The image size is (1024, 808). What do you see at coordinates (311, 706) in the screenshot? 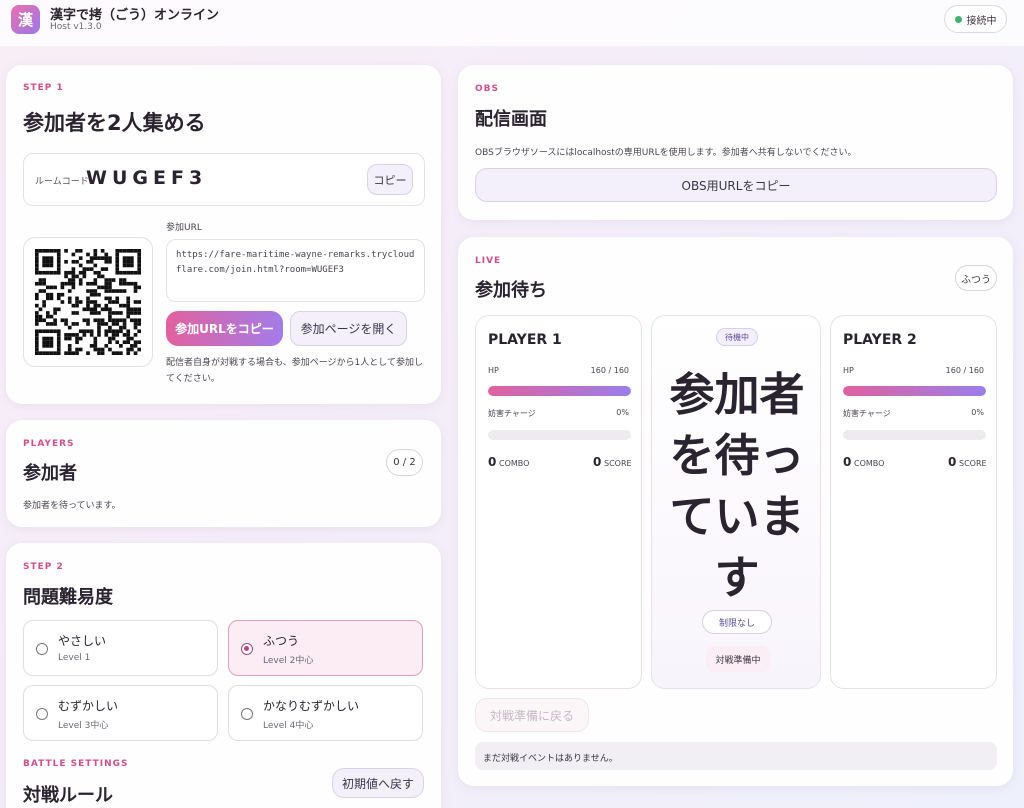
I see `difficulty-name: かなりむずかしい` at bounding box center [311, 706].